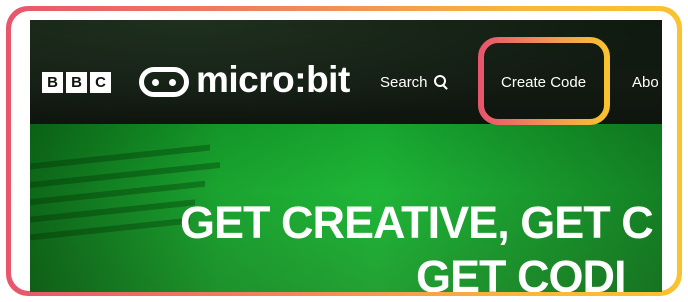 The height and width of the screenshot is (302, 688). Describe the element at coordinates (273, 79) in the screenshot. I see `microbit-wordmark: micro:bit` at that location.